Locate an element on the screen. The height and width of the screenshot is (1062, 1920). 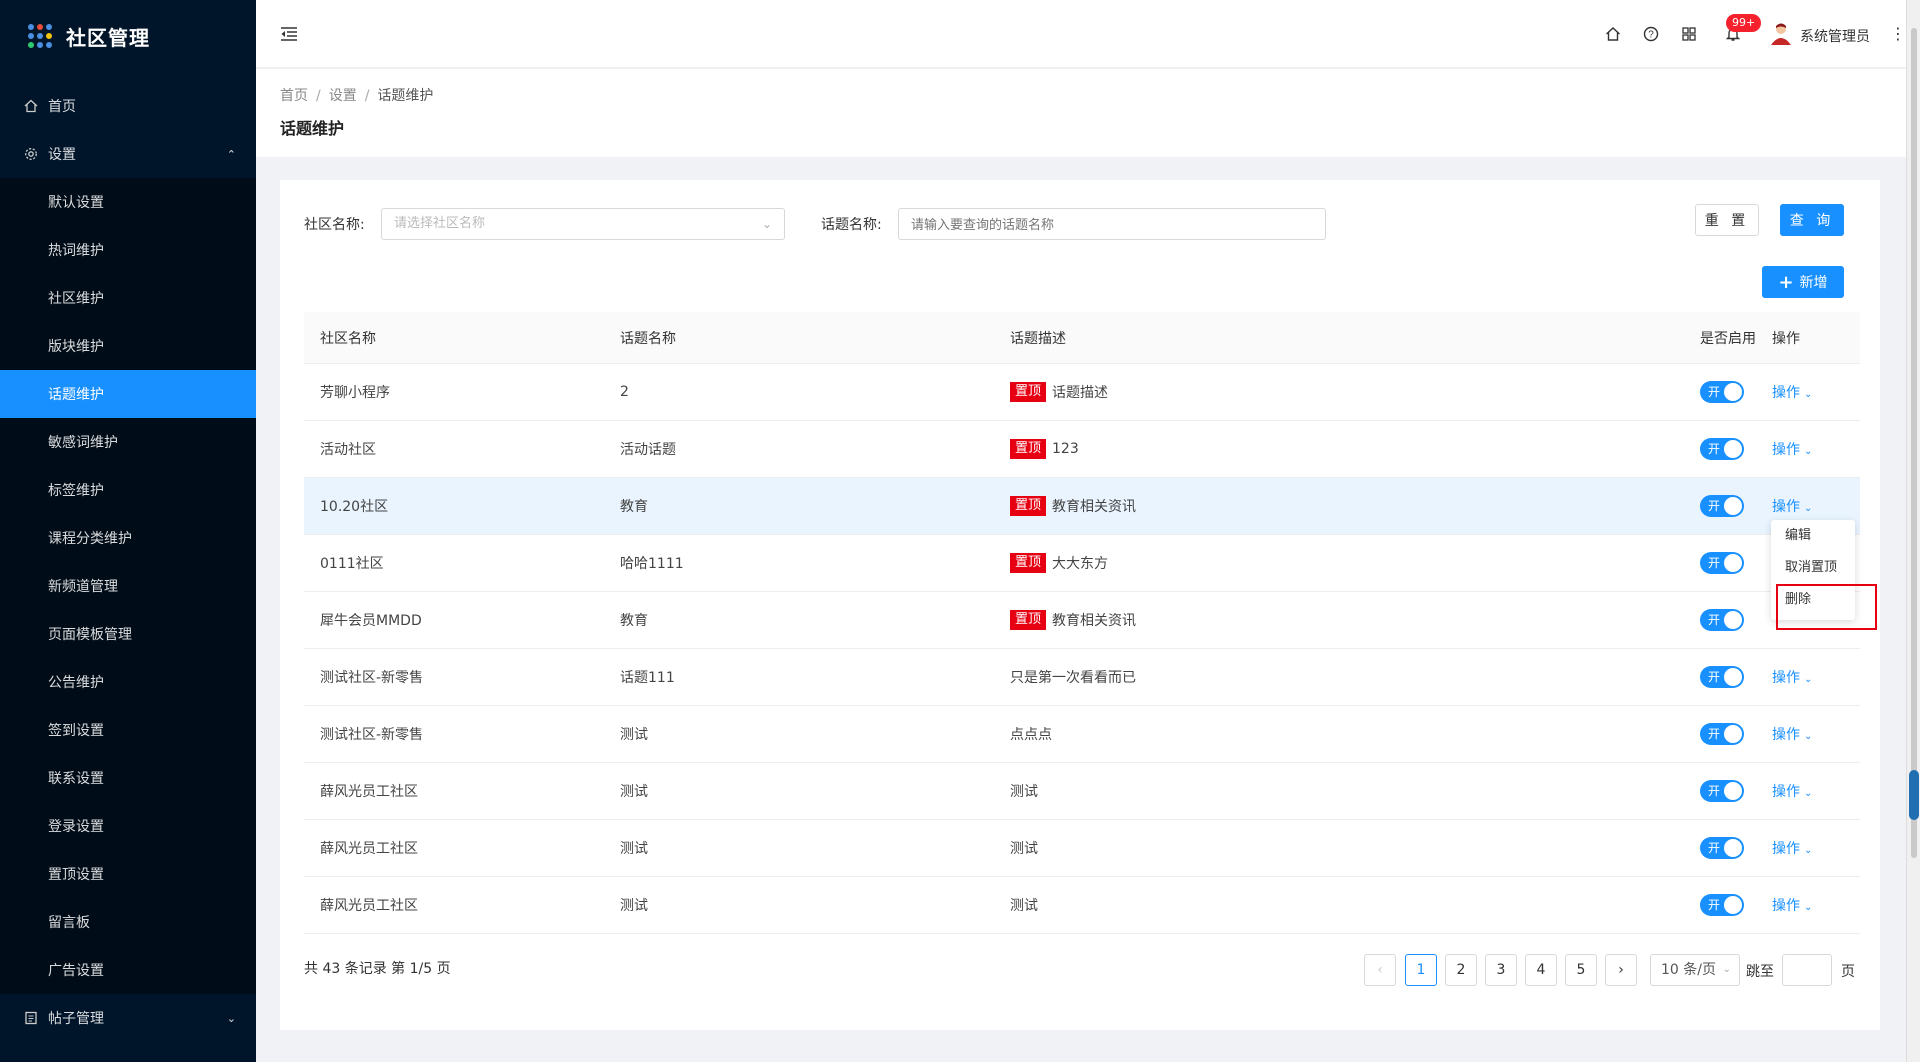
topic-filter-label: 话题名称: is located at coordinates (851, 225).